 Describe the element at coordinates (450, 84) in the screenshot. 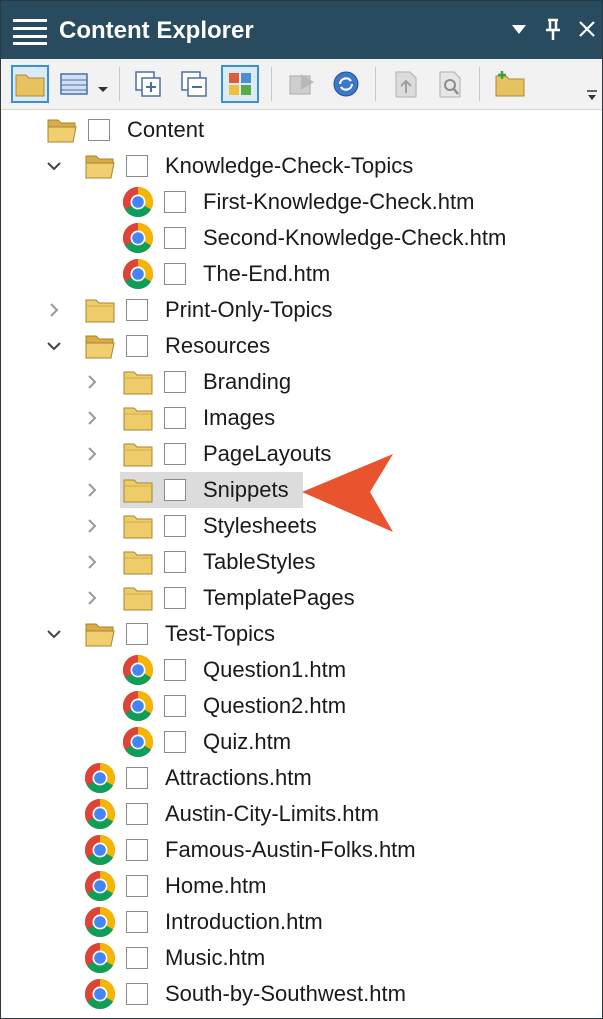

I see `properties-icon` at that location.